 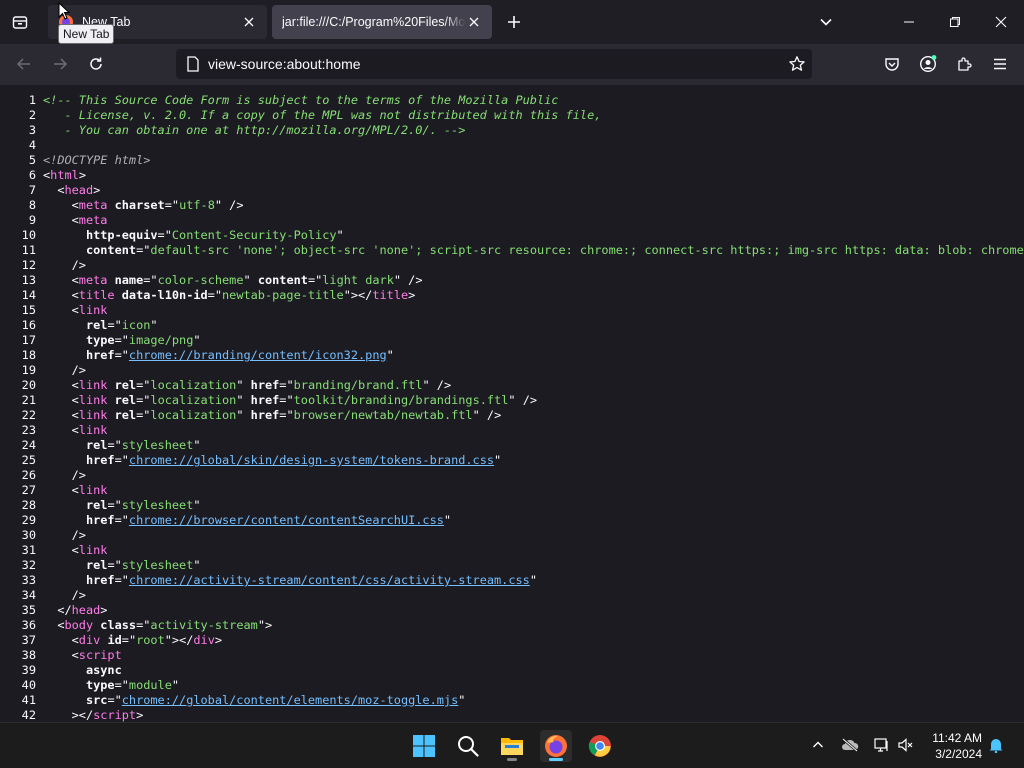 I want to click on minimize-button, so click(x=909, y=22).